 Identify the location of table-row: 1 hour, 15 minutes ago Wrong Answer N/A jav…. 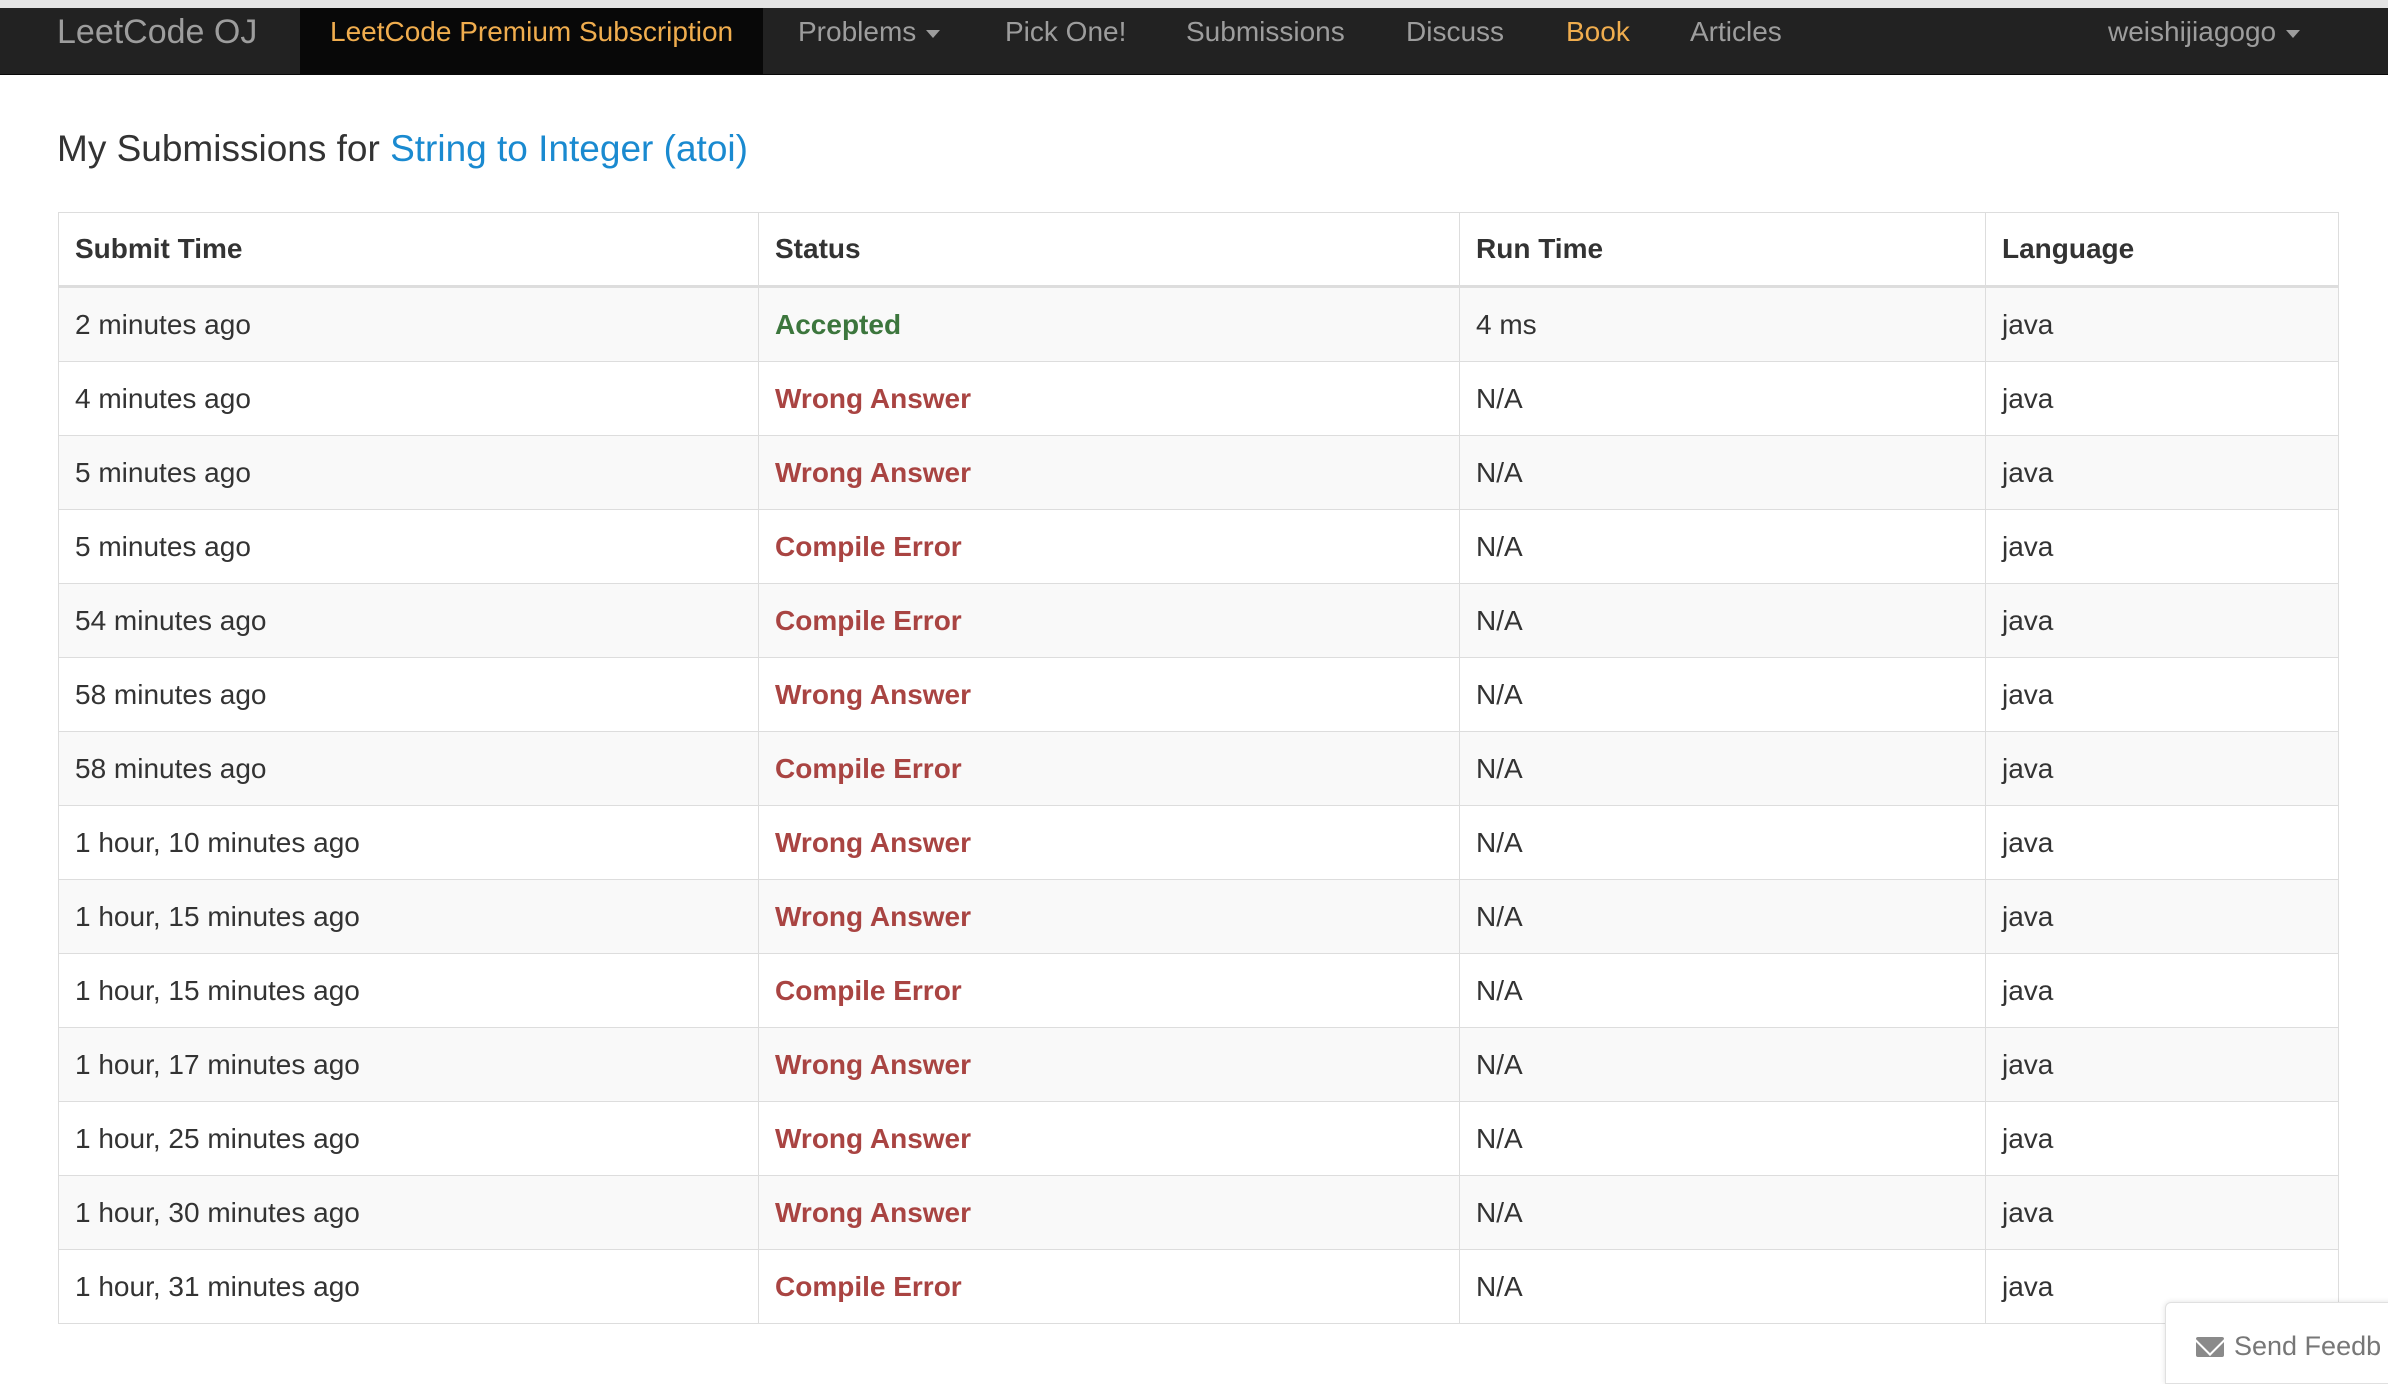
(1198, 916).